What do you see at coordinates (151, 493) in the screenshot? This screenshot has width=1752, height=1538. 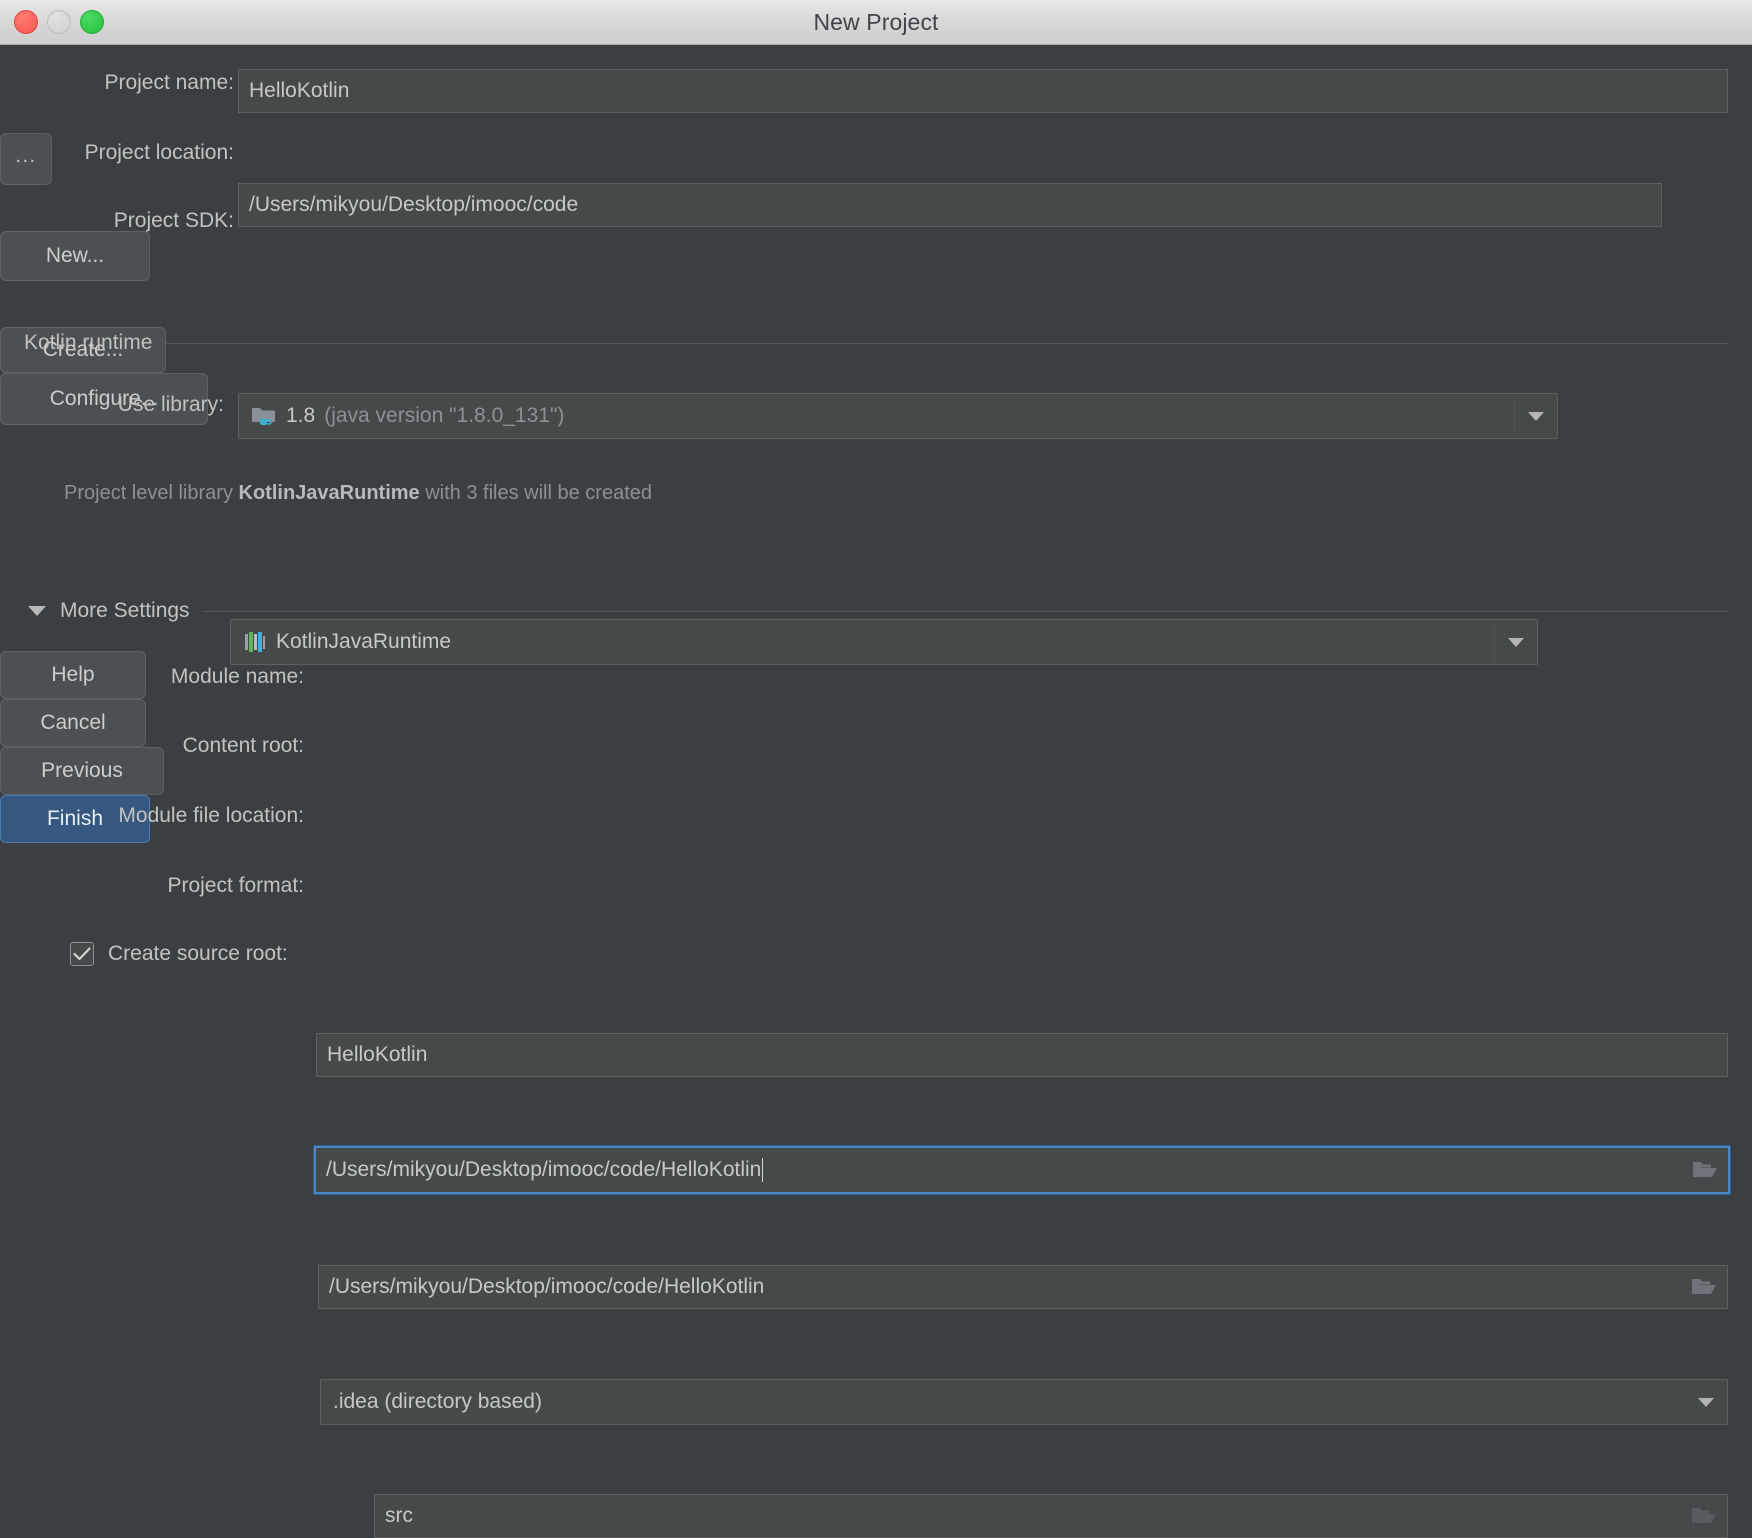 I see `library-hint-prefix: Project level library` at bounding box center [151, 493].